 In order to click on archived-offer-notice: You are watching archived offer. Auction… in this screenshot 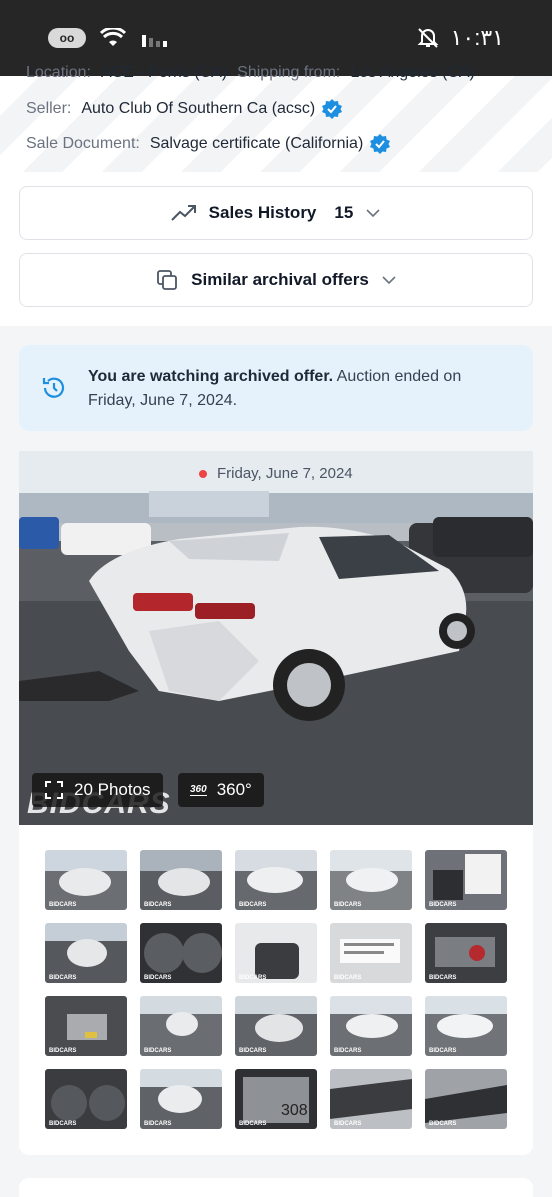, I will do `click(276, 388)`.